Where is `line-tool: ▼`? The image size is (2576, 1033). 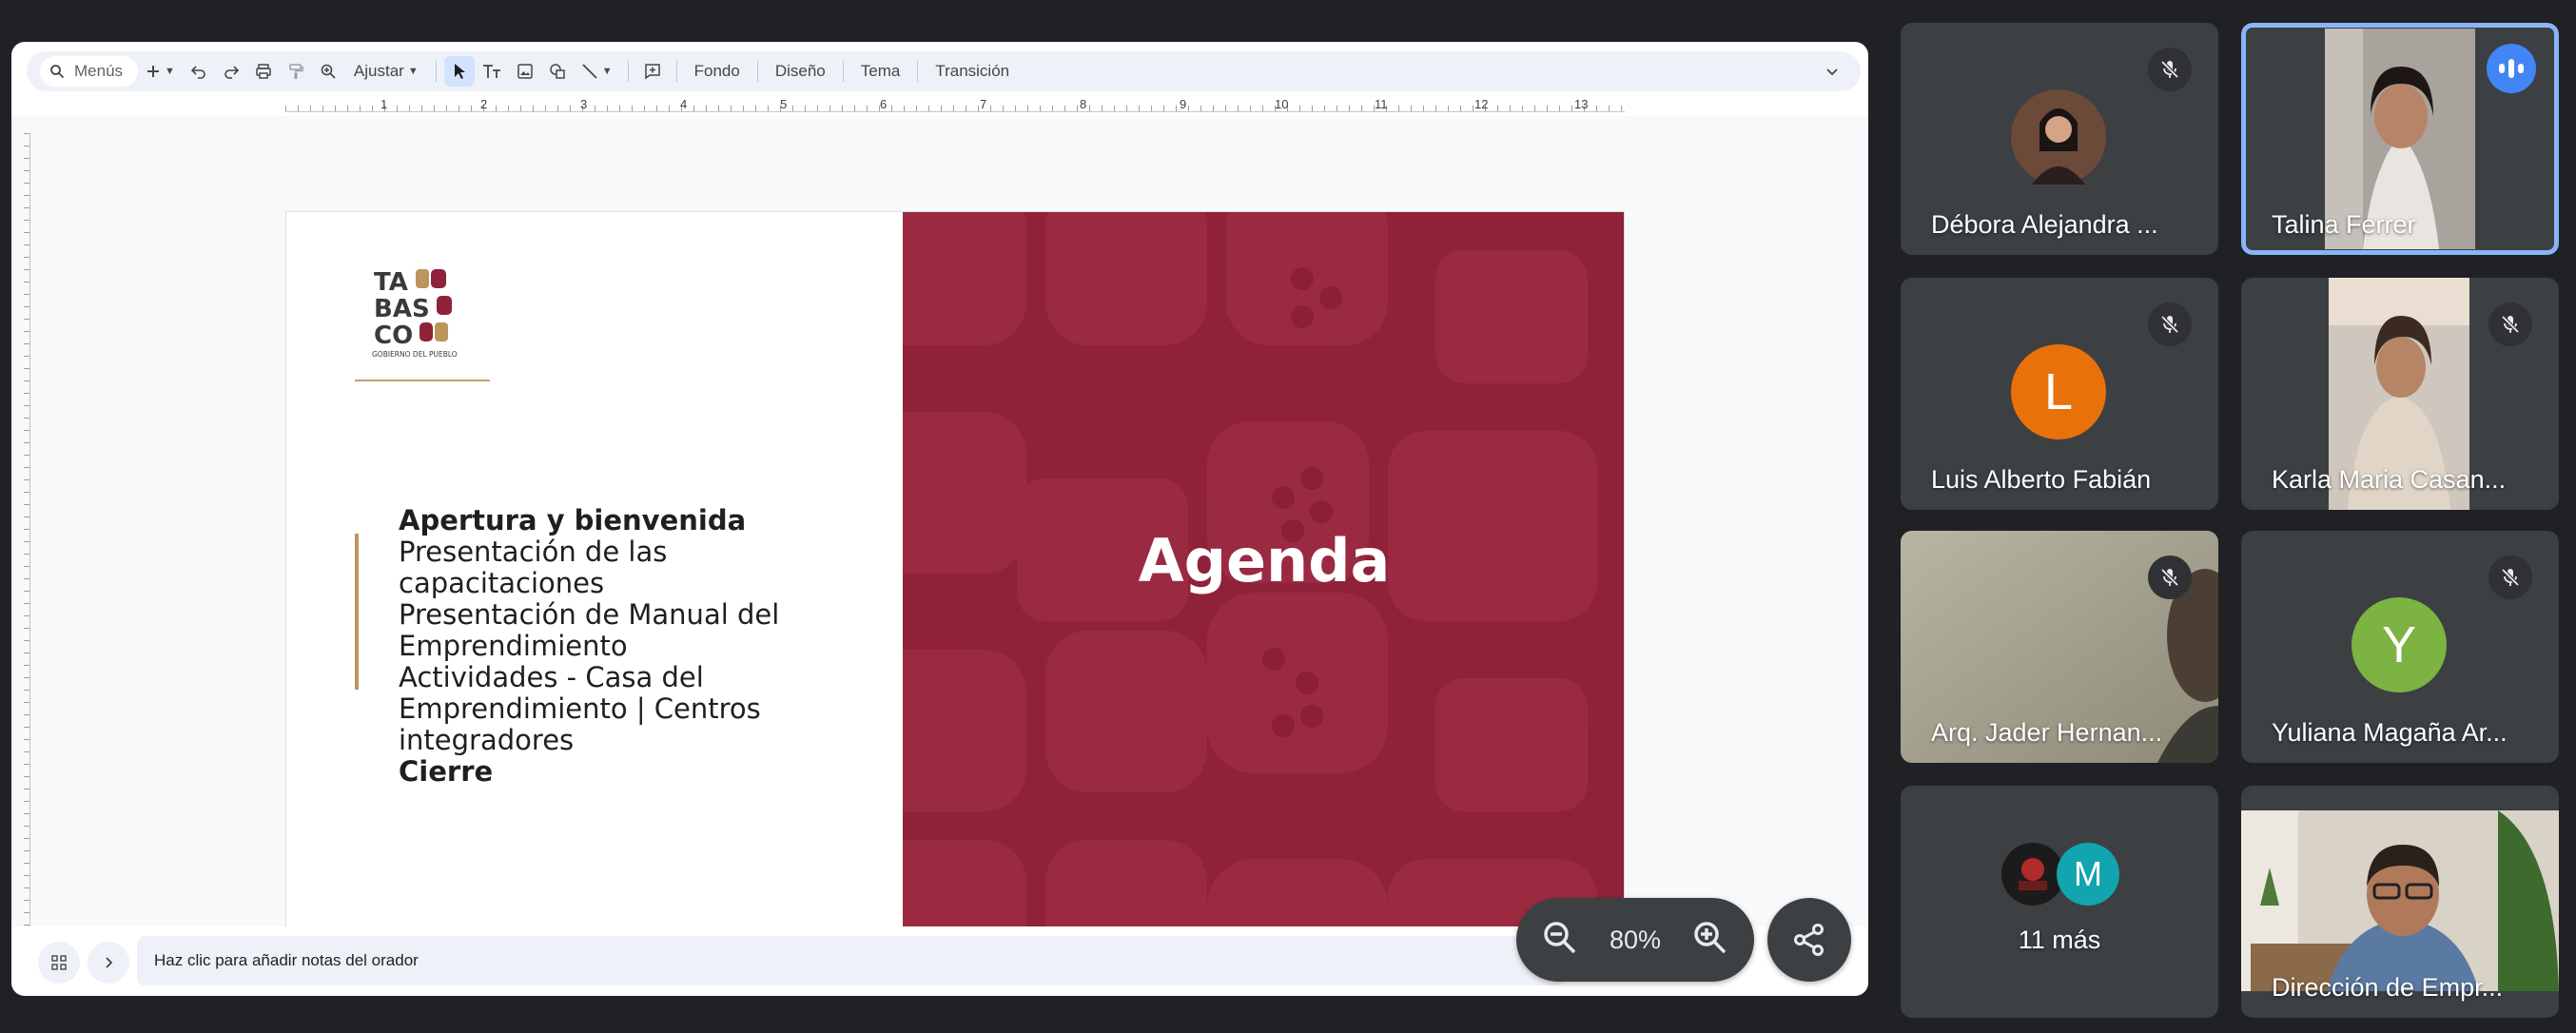 line-tool: ▼ is located at coordinates (597, 72).